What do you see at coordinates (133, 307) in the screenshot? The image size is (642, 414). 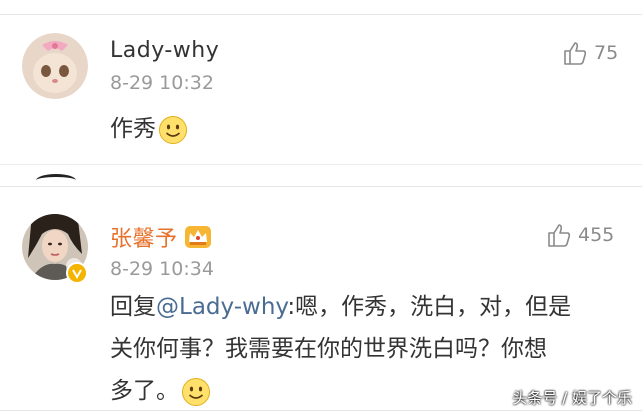 I see `reply-prefix: 回复` at bounding box center [133, 307].